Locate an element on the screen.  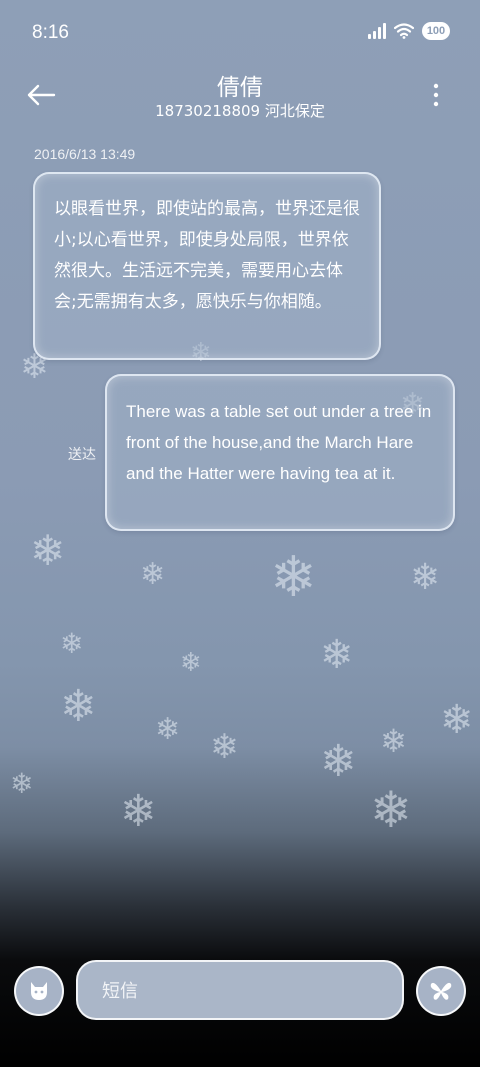
send-button is located at coordinates (441, 991).